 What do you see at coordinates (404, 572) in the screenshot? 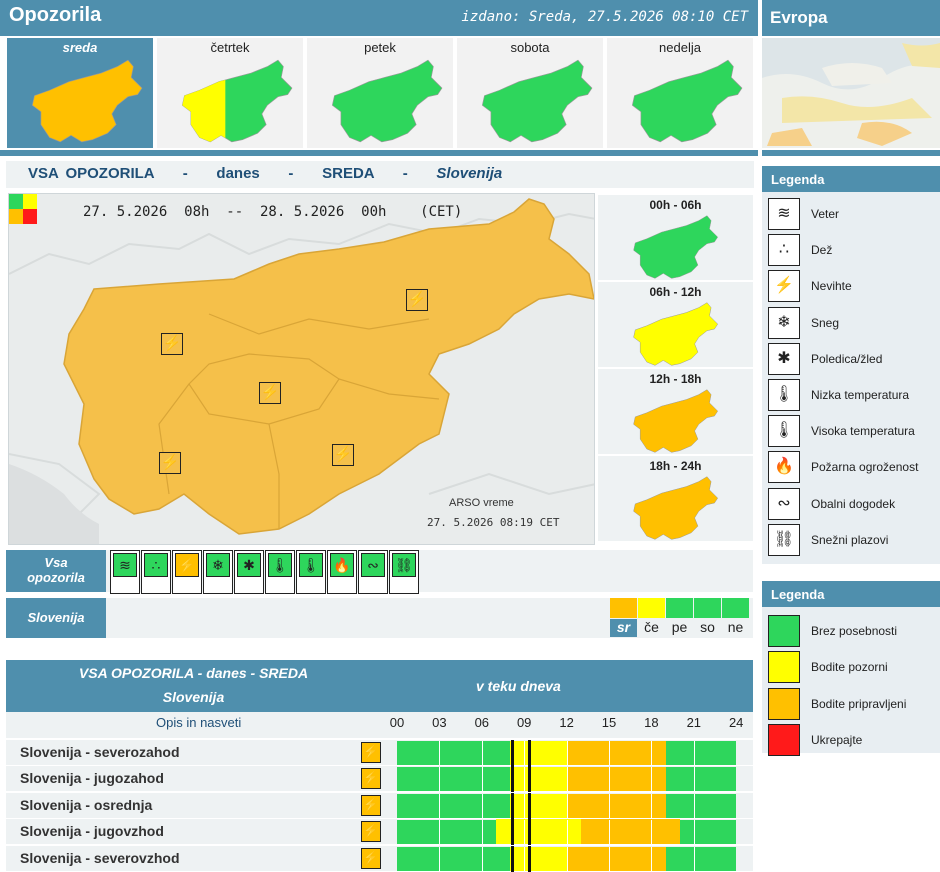
I see `warning-type-avalanche: ⛓` at bounding box center [404, 572].